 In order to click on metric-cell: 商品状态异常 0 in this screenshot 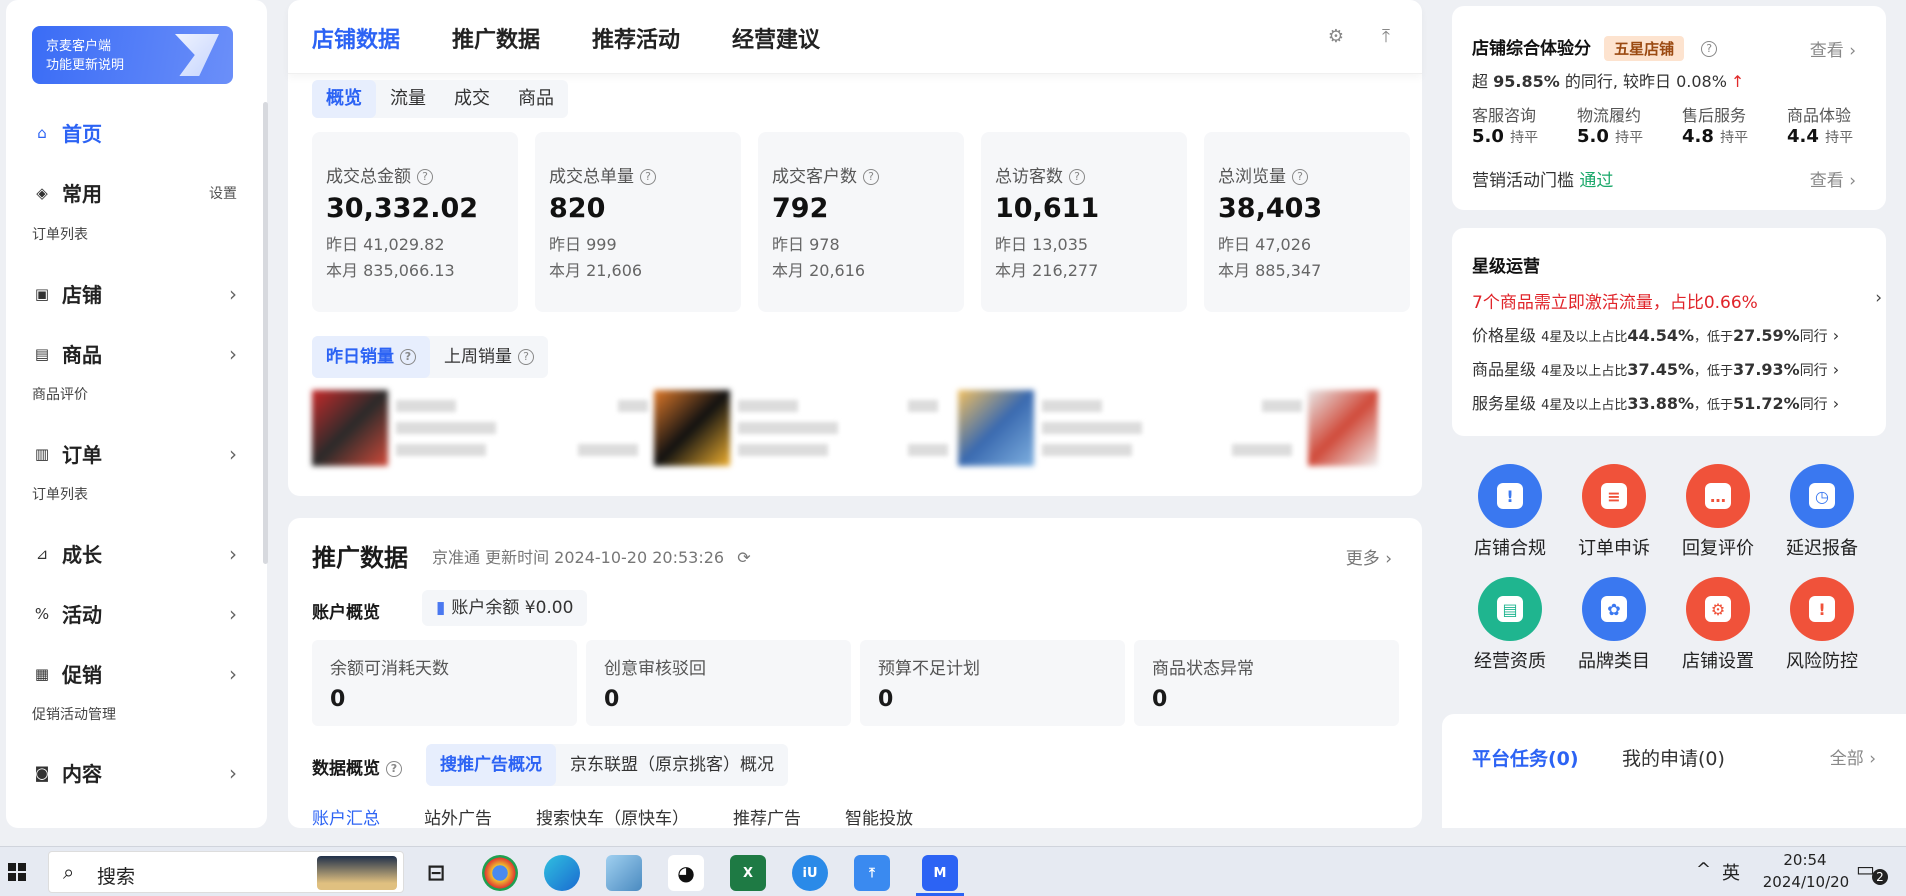, I will do `click(1266, 683)`.